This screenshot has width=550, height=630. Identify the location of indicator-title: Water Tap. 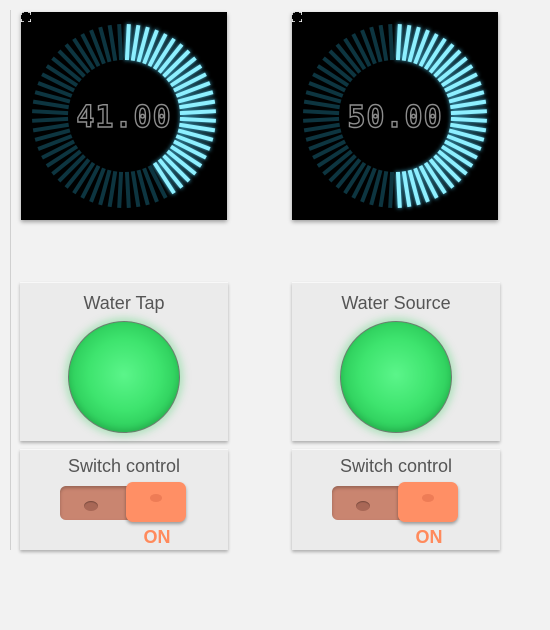
(124, 303).